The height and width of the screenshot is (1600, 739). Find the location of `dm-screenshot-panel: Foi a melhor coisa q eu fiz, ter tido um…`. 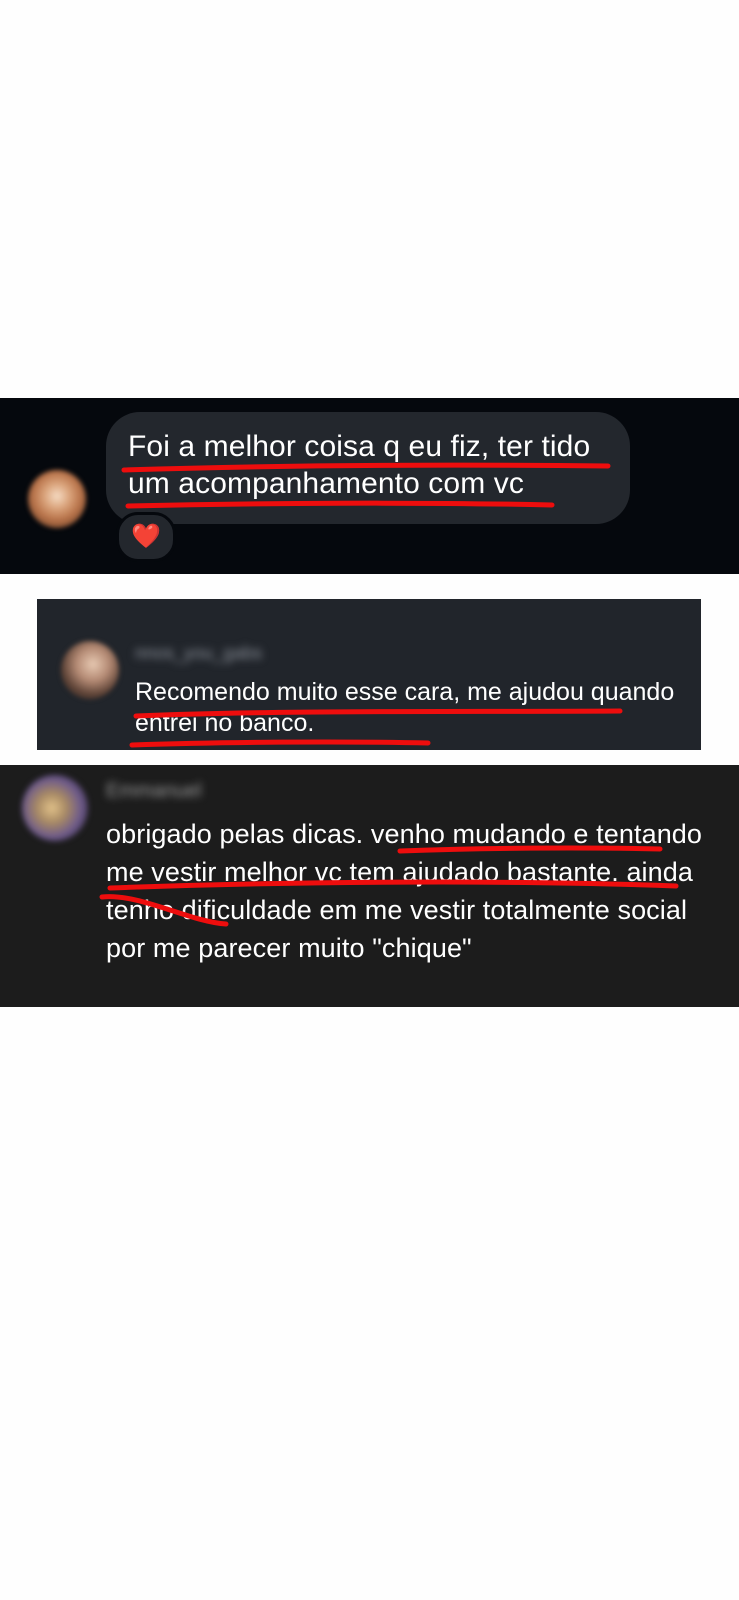

dm-screenshot-panel: Foi a melhor coisa q eu fiz, ter tido um… is located at coordinates (369, 486).